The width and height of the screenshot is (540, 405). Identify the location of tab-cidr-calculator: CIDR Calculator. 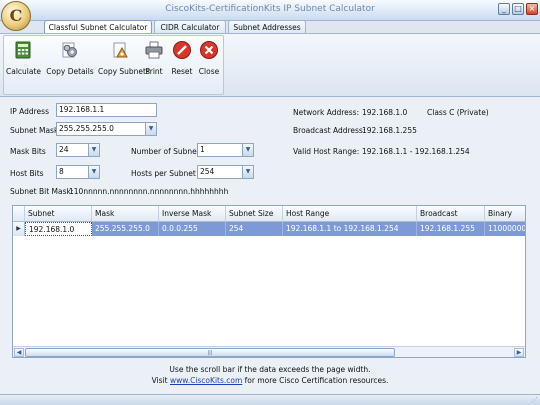
(190, 27).